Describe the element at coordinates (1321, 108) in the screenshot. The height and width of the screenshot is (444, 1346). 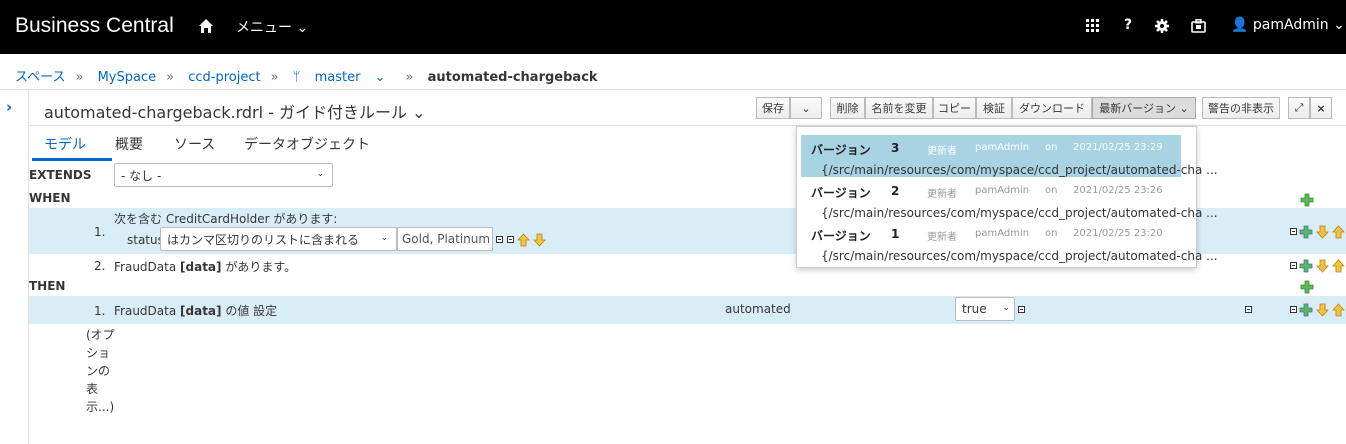
I see `close-icon: ×` at that location.